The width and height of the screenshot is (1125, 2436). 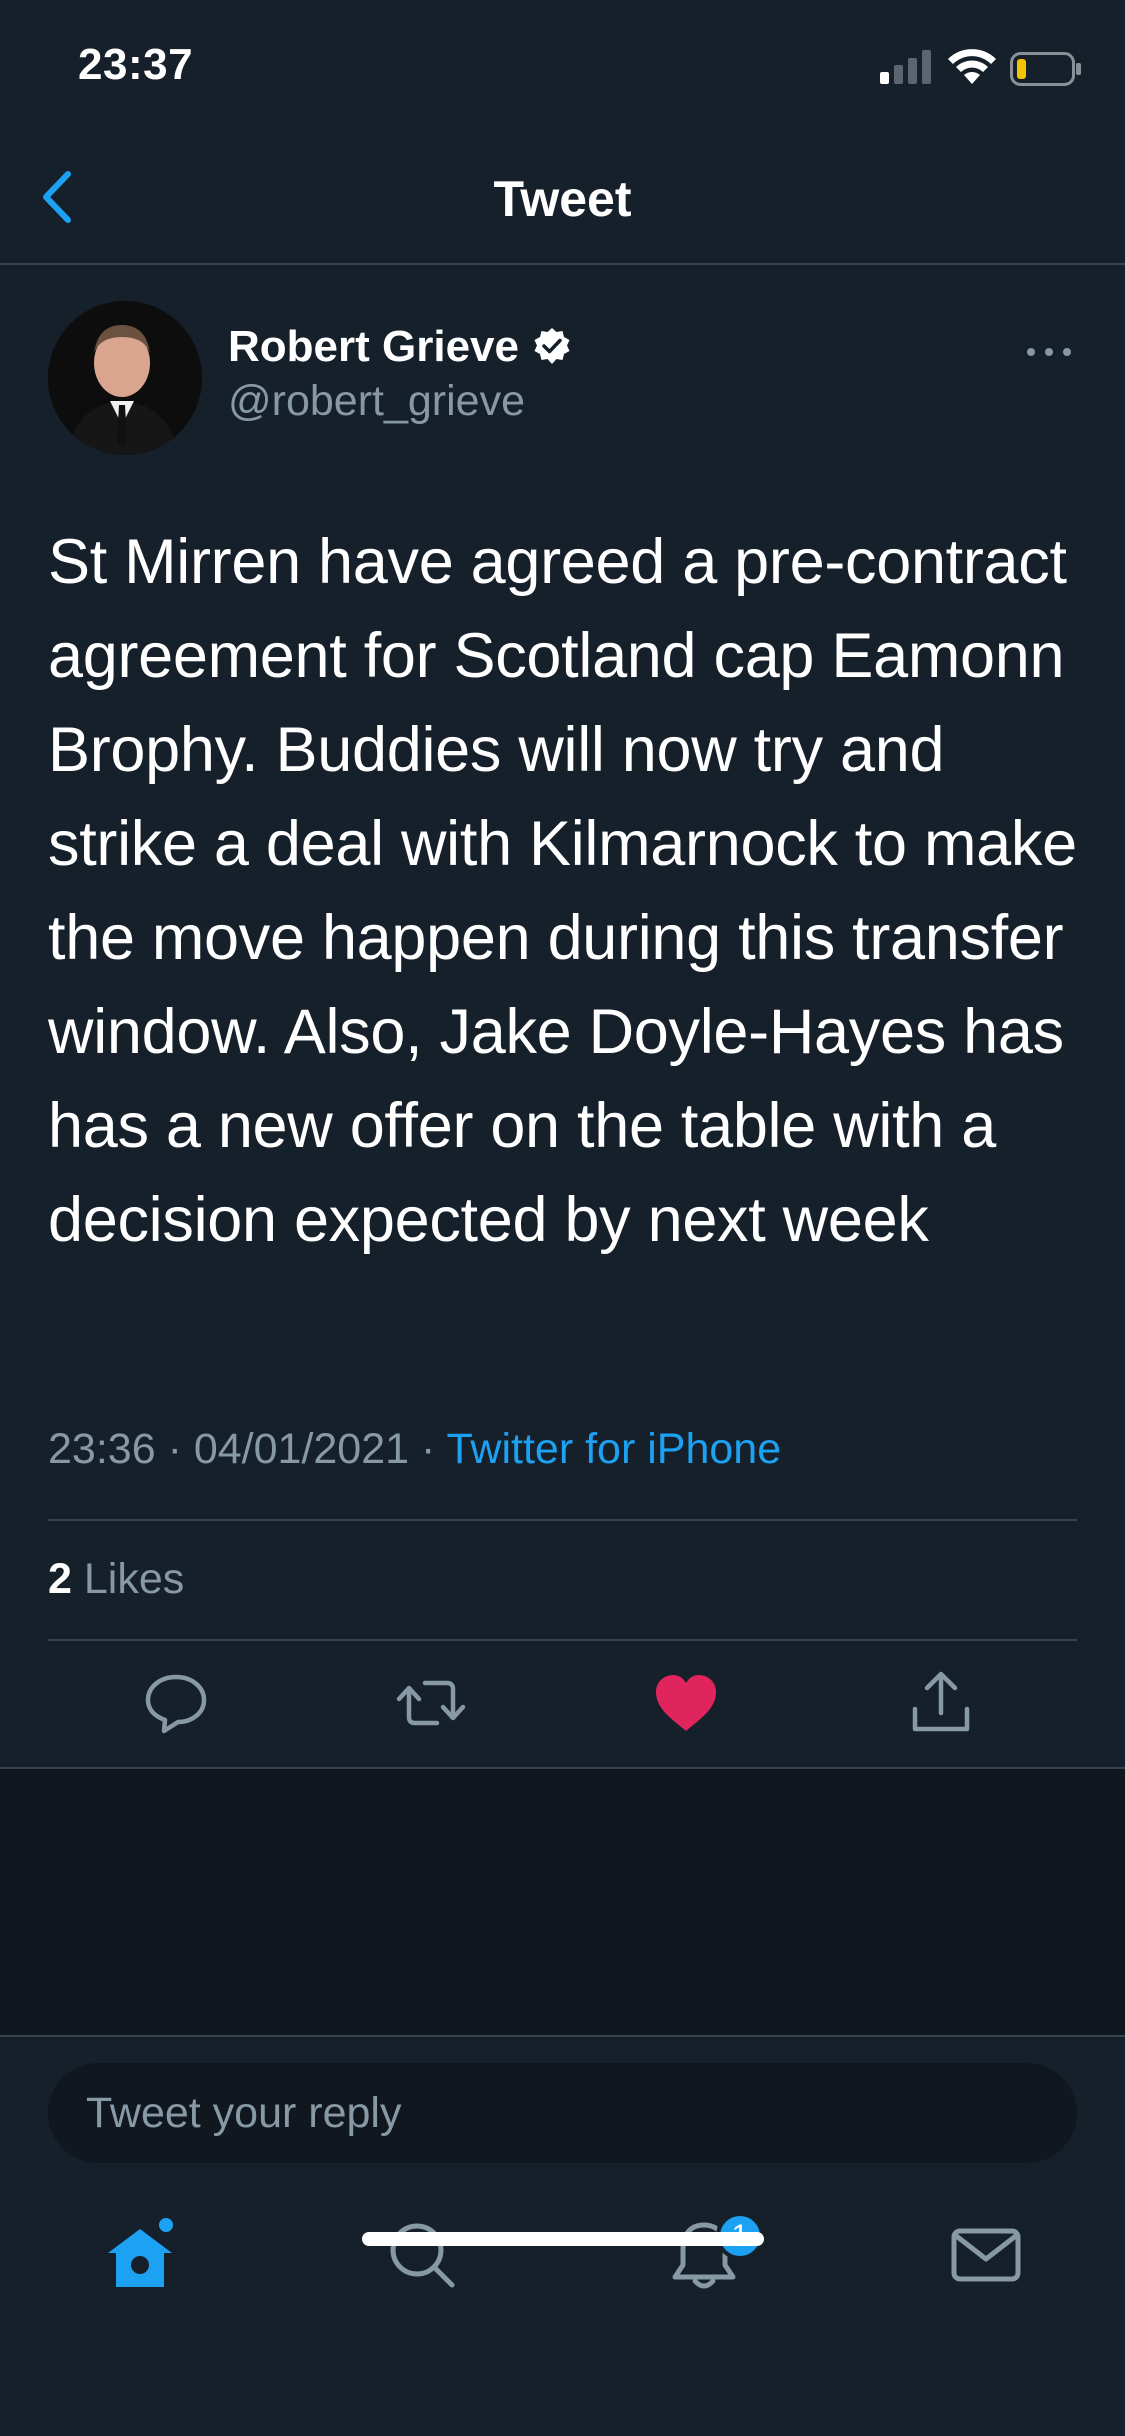 What do you see at coordinates (972, 66) in the screenshot?
I see `wifi-icon` at bounding box center [972, 66].